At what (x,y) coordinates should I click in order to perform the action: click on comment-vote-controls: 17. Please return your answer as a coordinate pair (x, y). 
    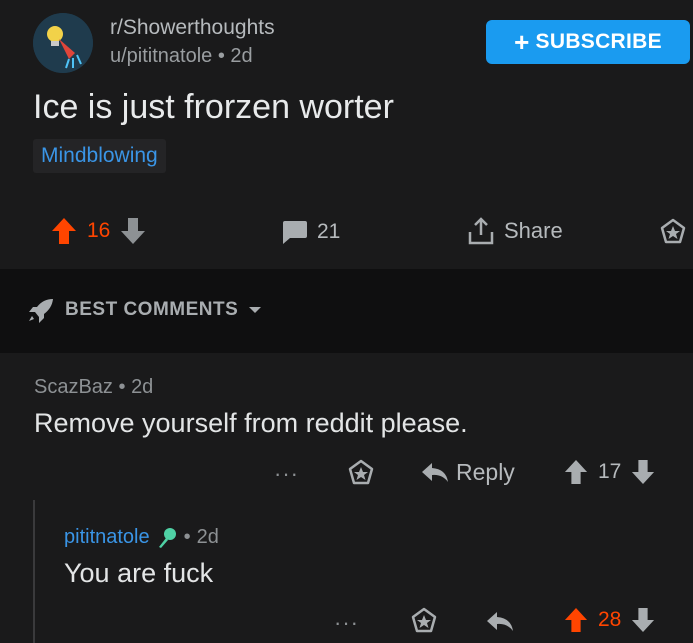
    Looking at the image, I should click on (609, 472).